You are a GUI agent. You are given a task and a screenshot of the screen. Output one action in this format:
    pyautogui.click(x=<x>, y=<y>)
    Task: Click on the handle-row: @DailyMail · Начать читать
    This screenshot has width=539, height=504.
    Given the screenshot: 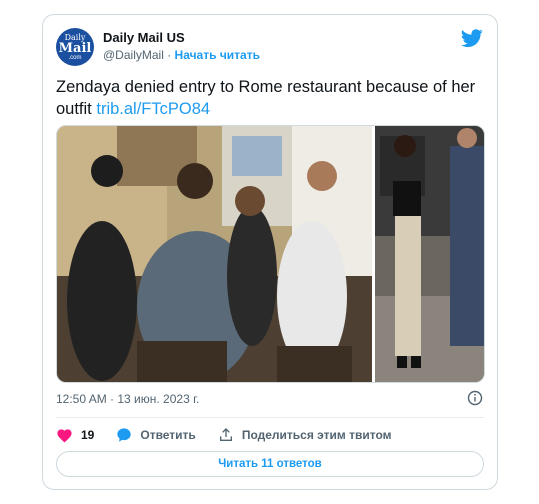 What is the action you would take?
    pyautogui.click(x=181, y=55)
    